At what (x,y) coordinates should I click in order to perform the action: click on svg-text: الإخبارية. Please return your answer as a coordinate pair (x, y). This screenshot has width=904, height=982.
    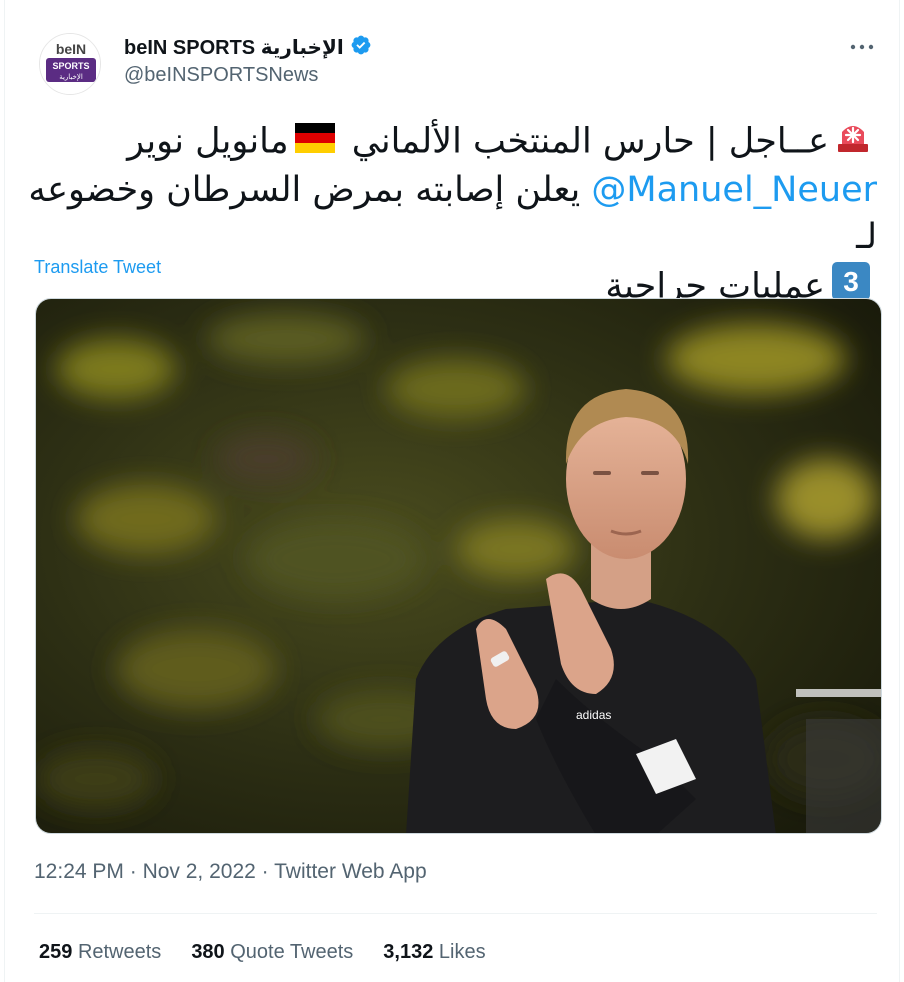
    Looking at the image, I should click on (71, 77).